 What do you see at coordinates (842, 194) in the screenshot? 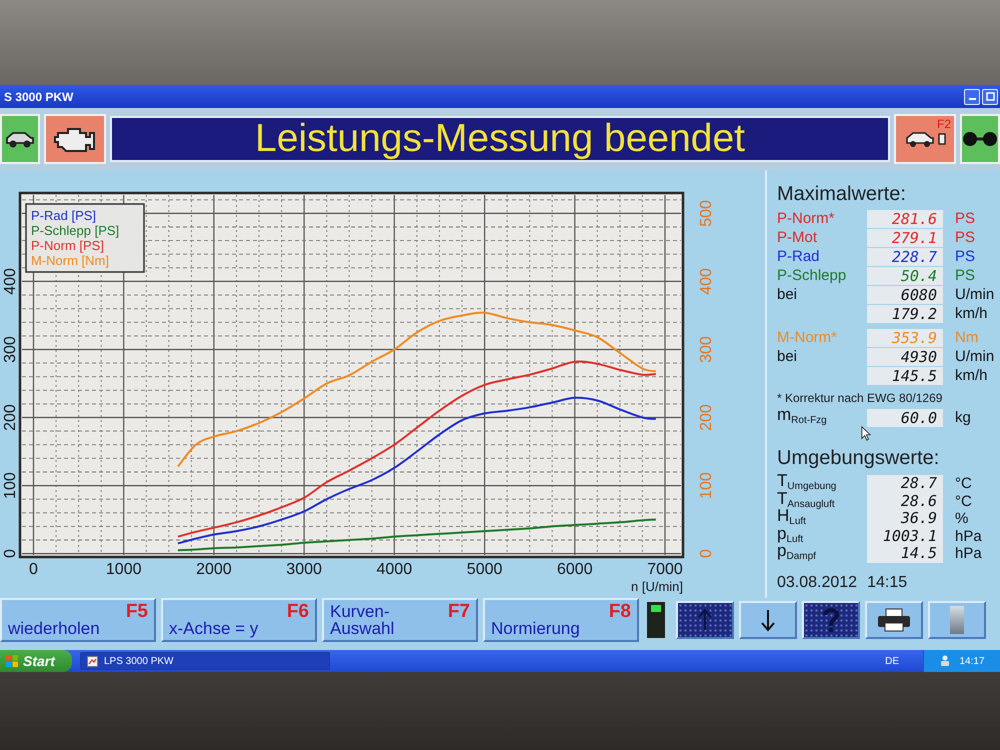
I see `section-title: Maximalwerte:` at bounding box center [842, 194].